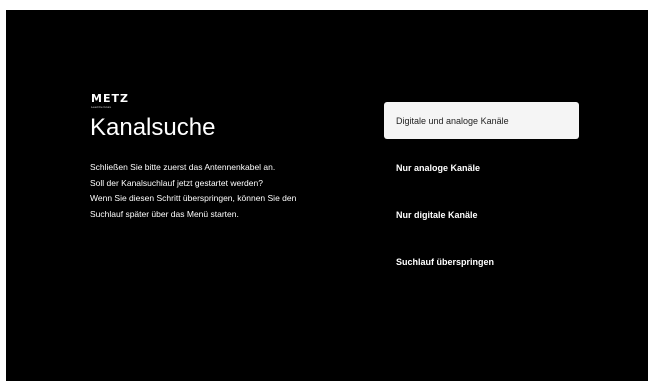 The height and width of the screenshot is (381, 654). What do you see at coordinates (101, 107) in the screenshot?
I see `logo-tagline: Lead the future` at bounding box center [101, 107].